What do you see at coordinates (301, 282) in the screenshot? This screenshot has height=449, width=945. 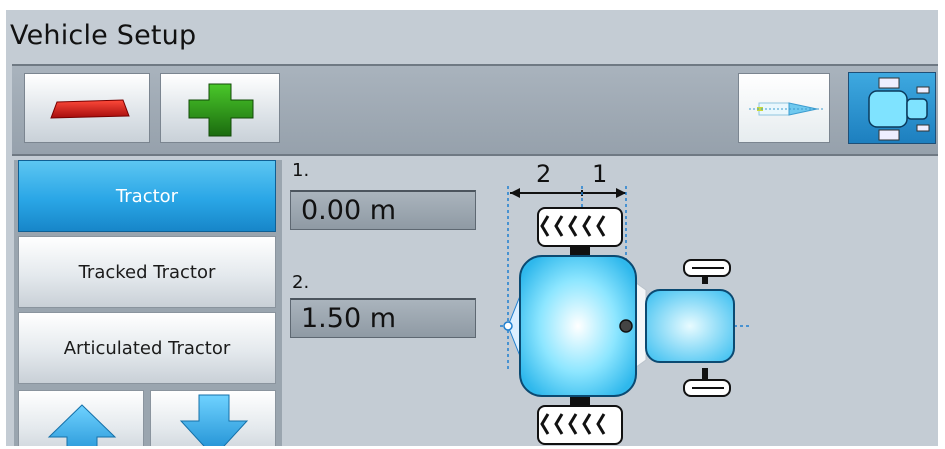 I see `dimension-2-label: 2.` at bounding box center [301, 282].